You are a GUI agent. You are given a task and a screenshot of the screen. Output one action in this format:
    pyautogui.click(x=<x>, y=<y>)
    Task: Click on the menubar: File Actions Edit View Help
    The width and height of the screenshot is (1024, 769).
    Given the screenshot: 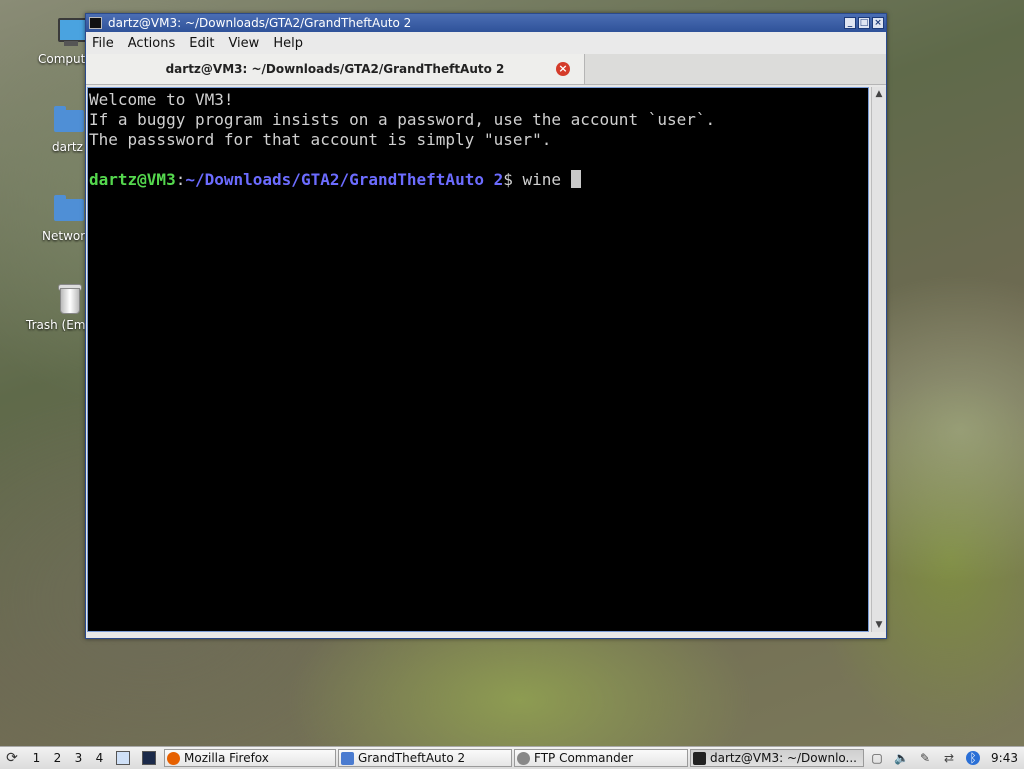 What is the action you would take?
    pyautogui.click(x=486, y=43)
    